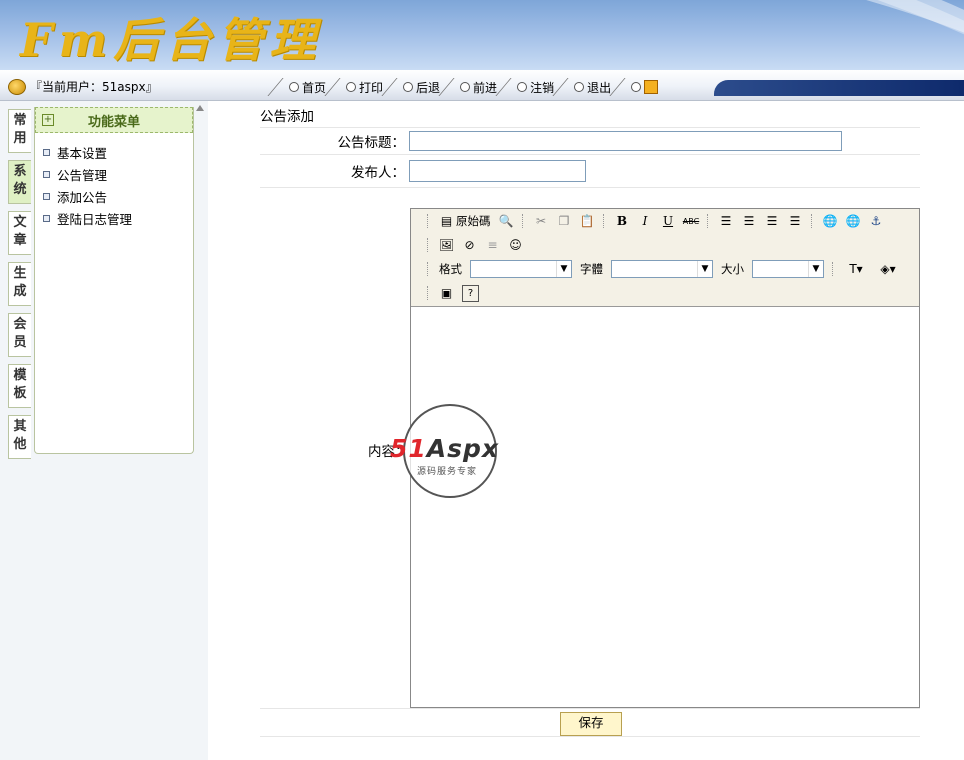 This screenshot has height=760, width=964. Describe the element at coordinates (114, 196) in the screenshot. I see `menu-item-add-notice: 添加公告` at that location.